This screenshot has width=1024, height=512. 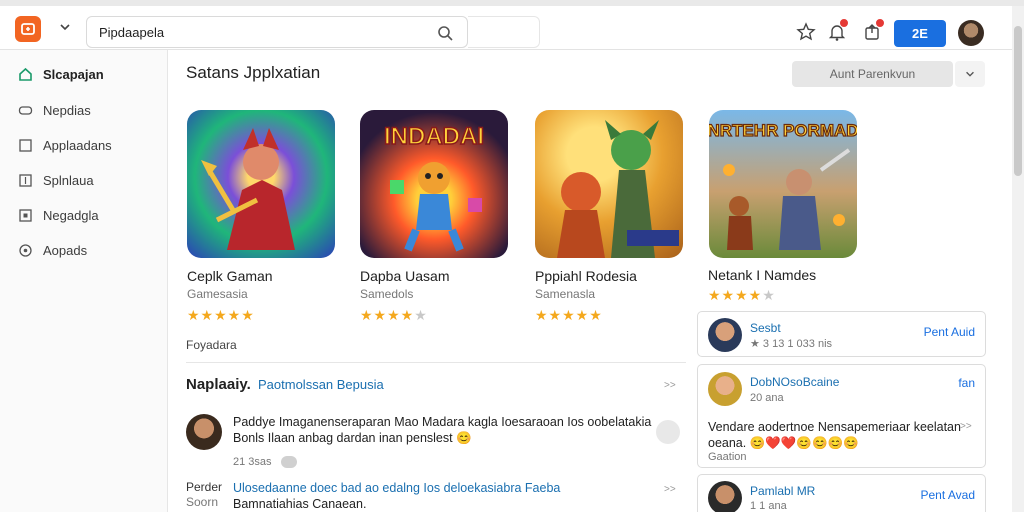 What do you see at coordinates (77, 145) in the screenshot?
I see `sidebar-item-label: Applaadans` at bounding box center [77, 145].